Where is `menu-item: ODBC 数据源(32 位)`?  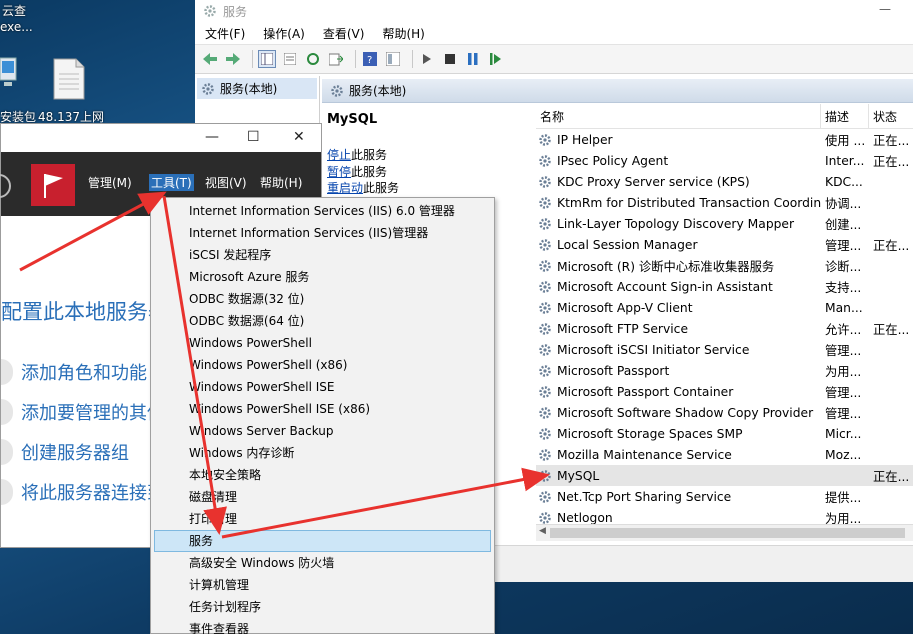
menu-item: ODBC 数据源(32 位) is located at coordinates (322, 299).